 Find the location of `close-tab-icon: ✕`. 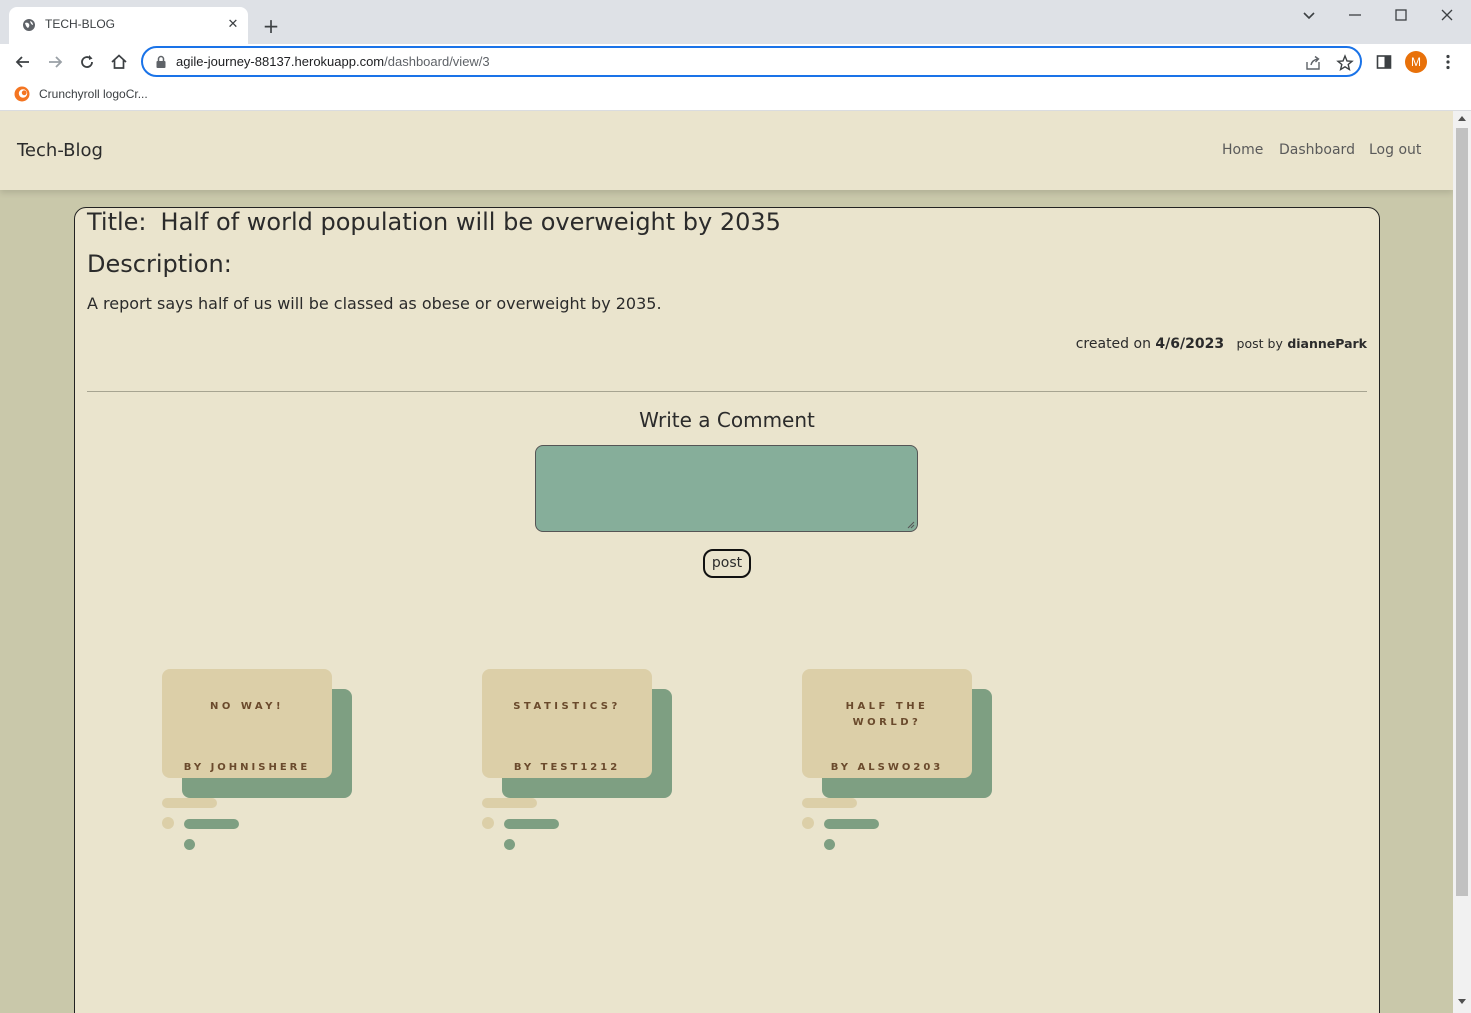

close-tab-icon: ✕ is located at coordinates (233, 25).